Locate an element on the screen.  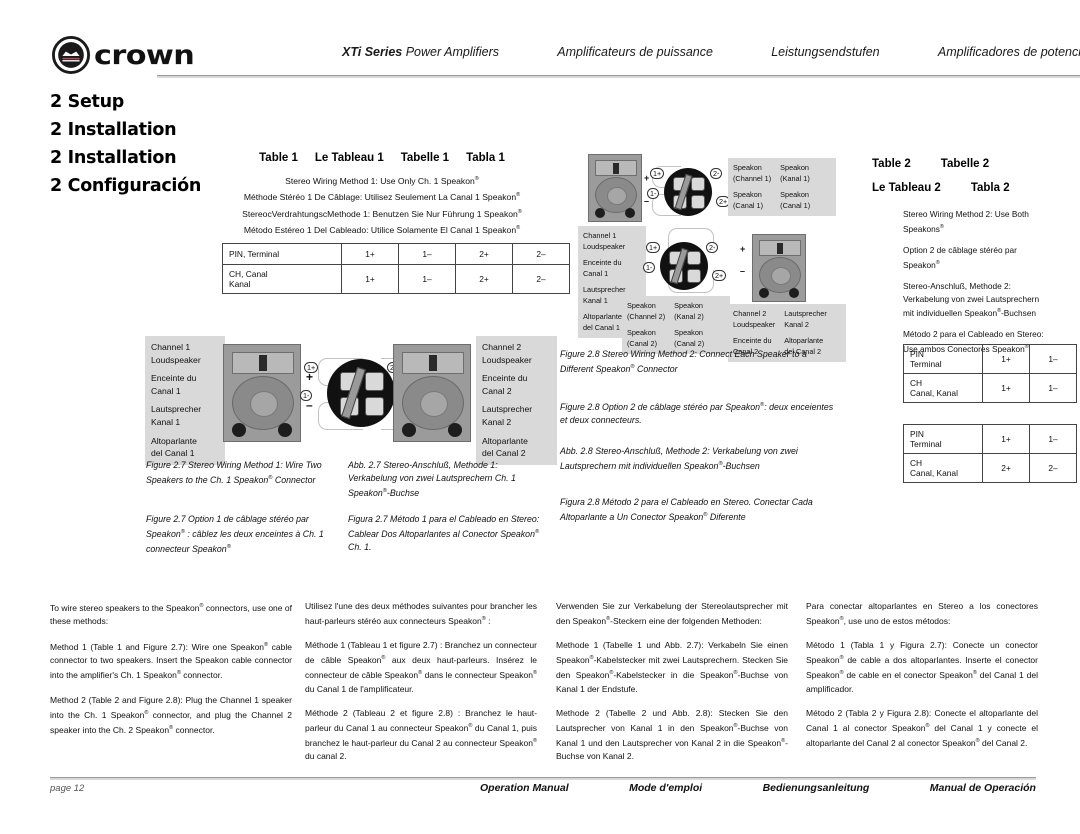
table1-row1-label: CH, Canal Kanal is located at coordinates (282, 279).